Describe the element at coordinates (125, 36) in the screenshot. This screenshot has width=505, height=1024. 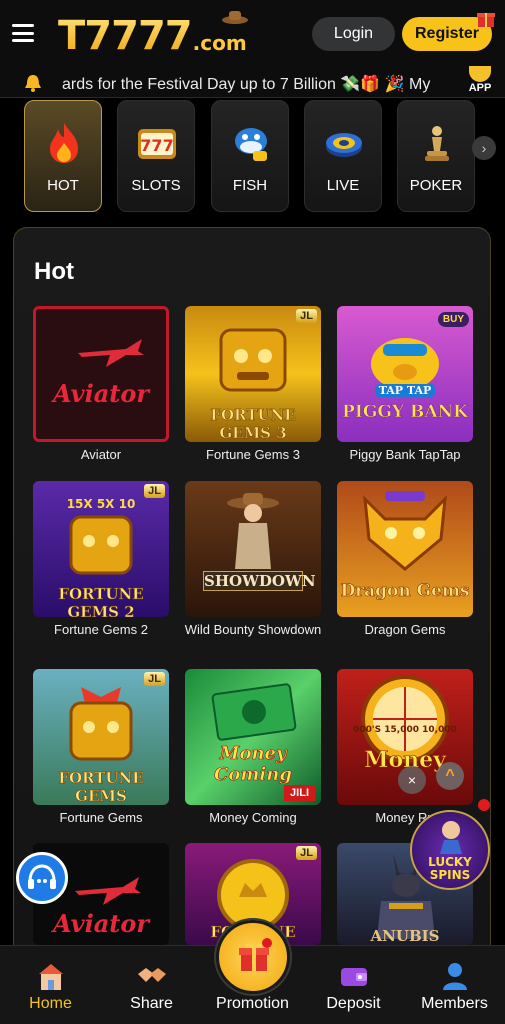
I see `logo-text: T7777` at that location.